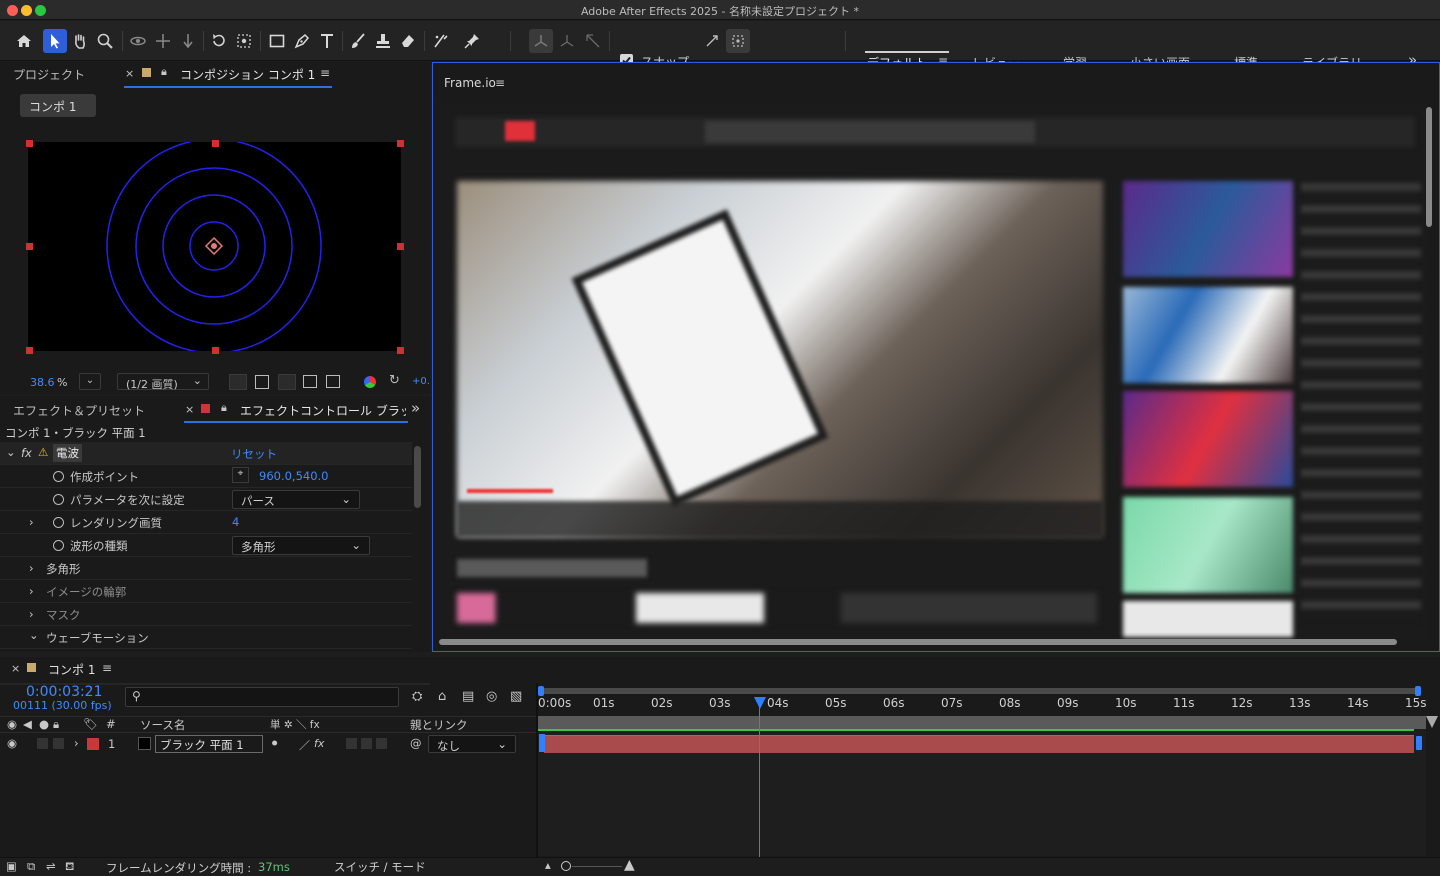  I want to click on zoom-tool-icon, so click(105, 41).